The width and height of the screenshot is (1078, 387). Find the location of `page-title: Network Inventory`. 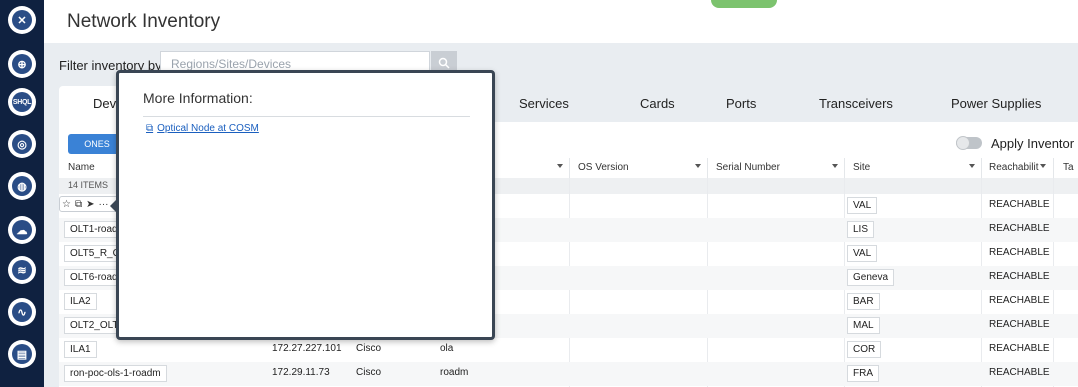

page-title: Network Inventory is located at coordinates (144, 21).